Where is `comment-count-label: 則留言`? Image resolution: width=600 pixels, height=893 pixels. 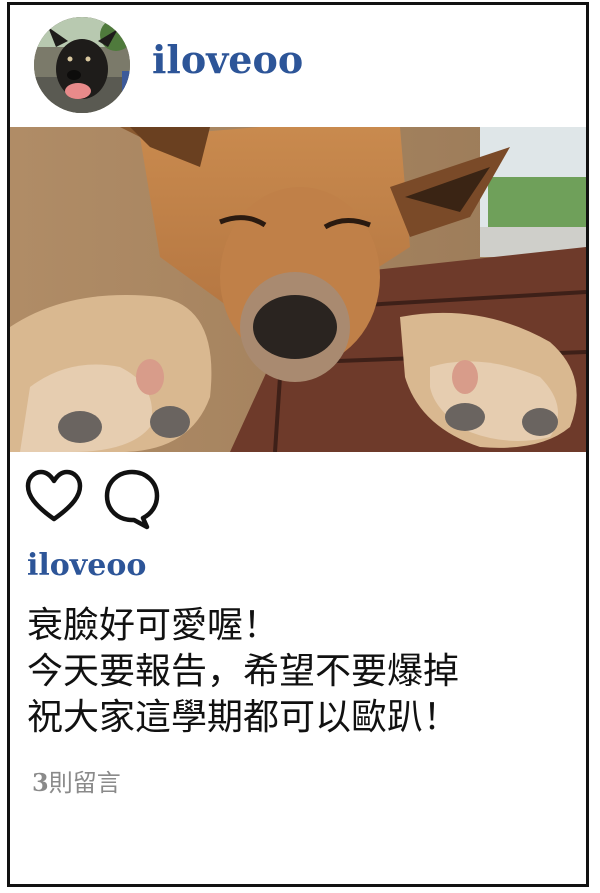 comment-count-label: 則留言 is located at coordinates (84, 783).